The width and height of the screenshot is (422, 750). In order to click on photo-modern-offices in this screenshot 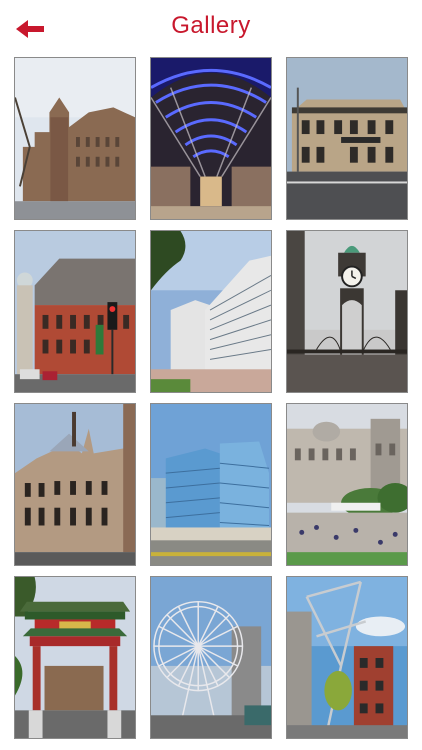, I will do `click(211, 311)`.